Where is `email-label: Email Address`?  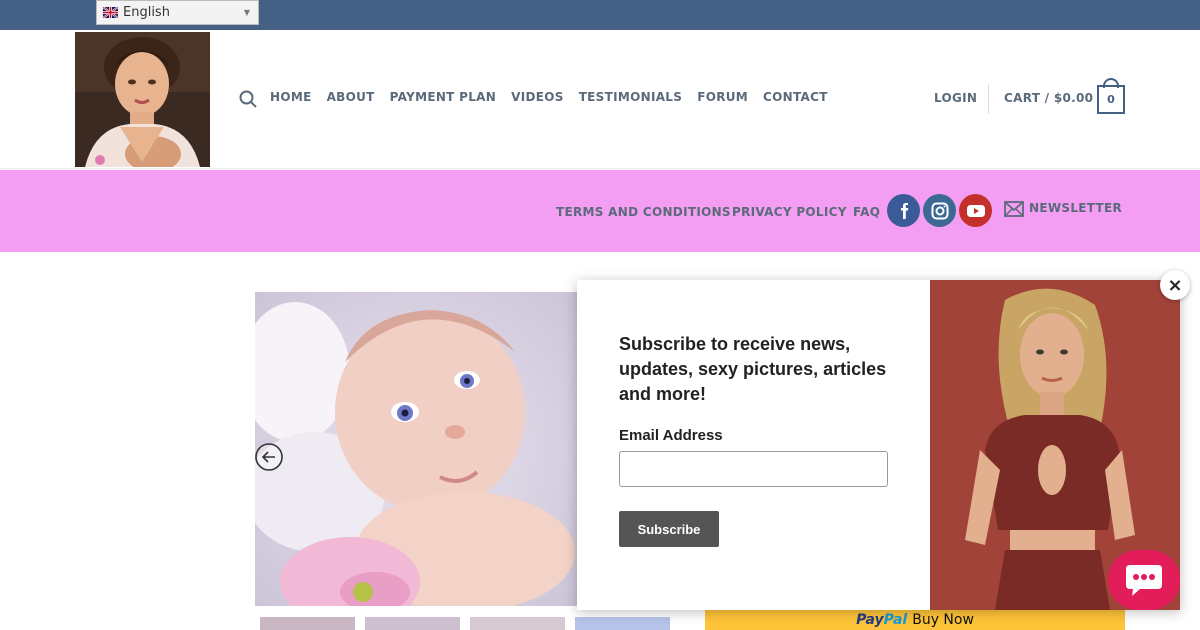 email-label: Email Address is located at coordinates (671, 435).